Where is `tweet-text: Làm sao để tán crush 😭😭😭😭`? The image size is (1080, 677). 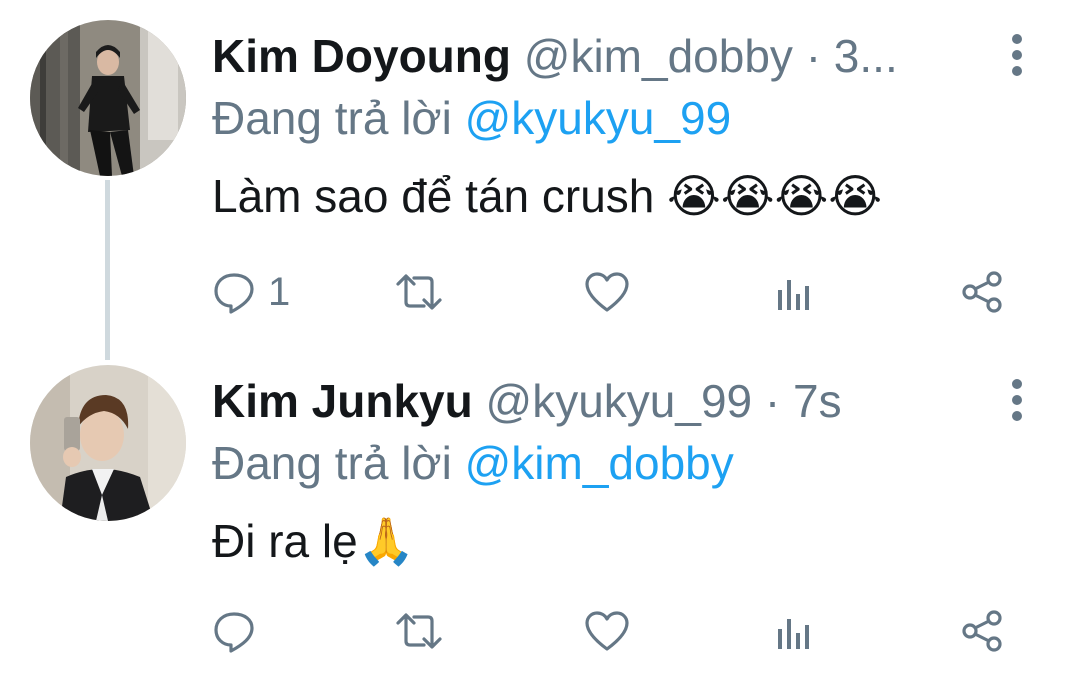 tweet-text: Làm sao để tán crush 😭😭😭😭 is located at coordinates (547, 196).